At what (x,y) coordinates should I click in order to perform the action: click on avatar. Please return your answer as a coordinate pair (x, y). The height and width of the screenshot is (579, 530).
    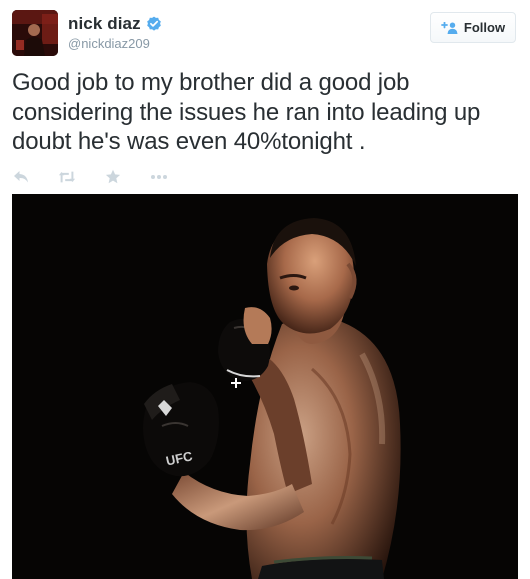
    Looking at the image, I should click on (35, 33).